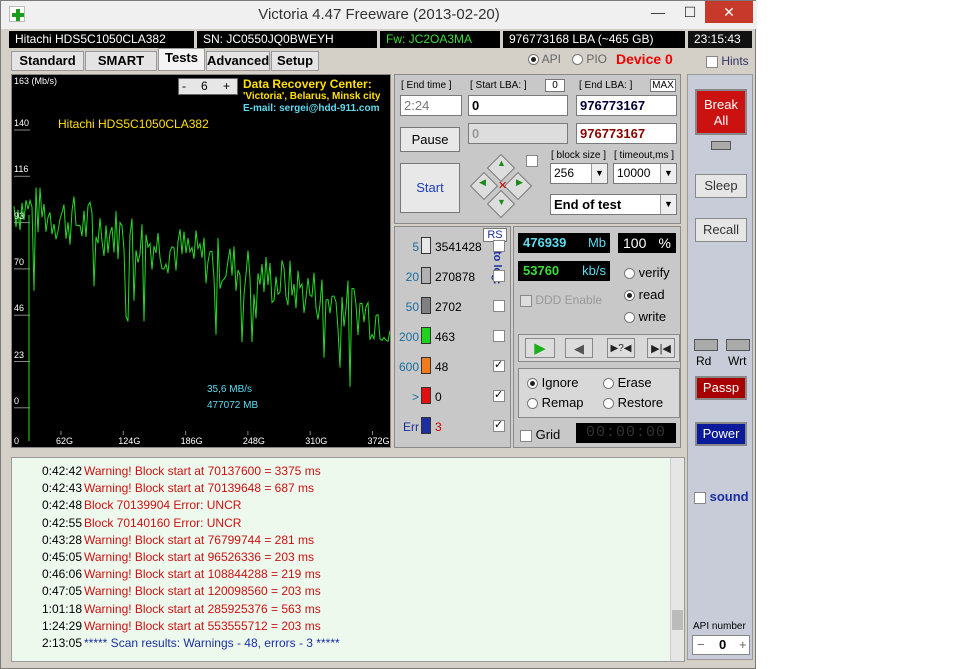 This screenshot has height=669, width=960. Describe the element at coordinates (408, 337) in the screenshot. I see `block-threshold: 200` at that location.